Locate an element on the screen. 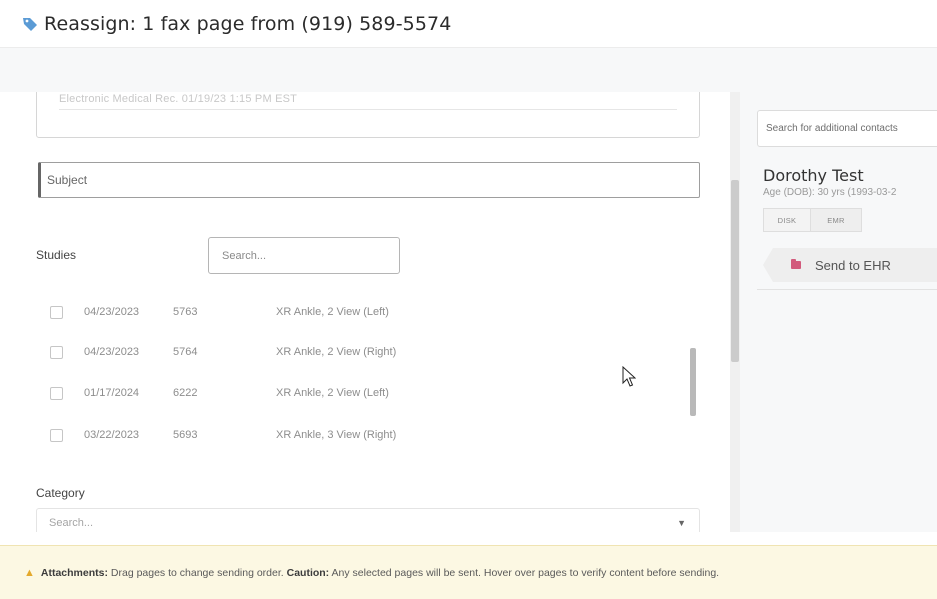  category-select: Search... ▼ is located at coordinates (368, 520).